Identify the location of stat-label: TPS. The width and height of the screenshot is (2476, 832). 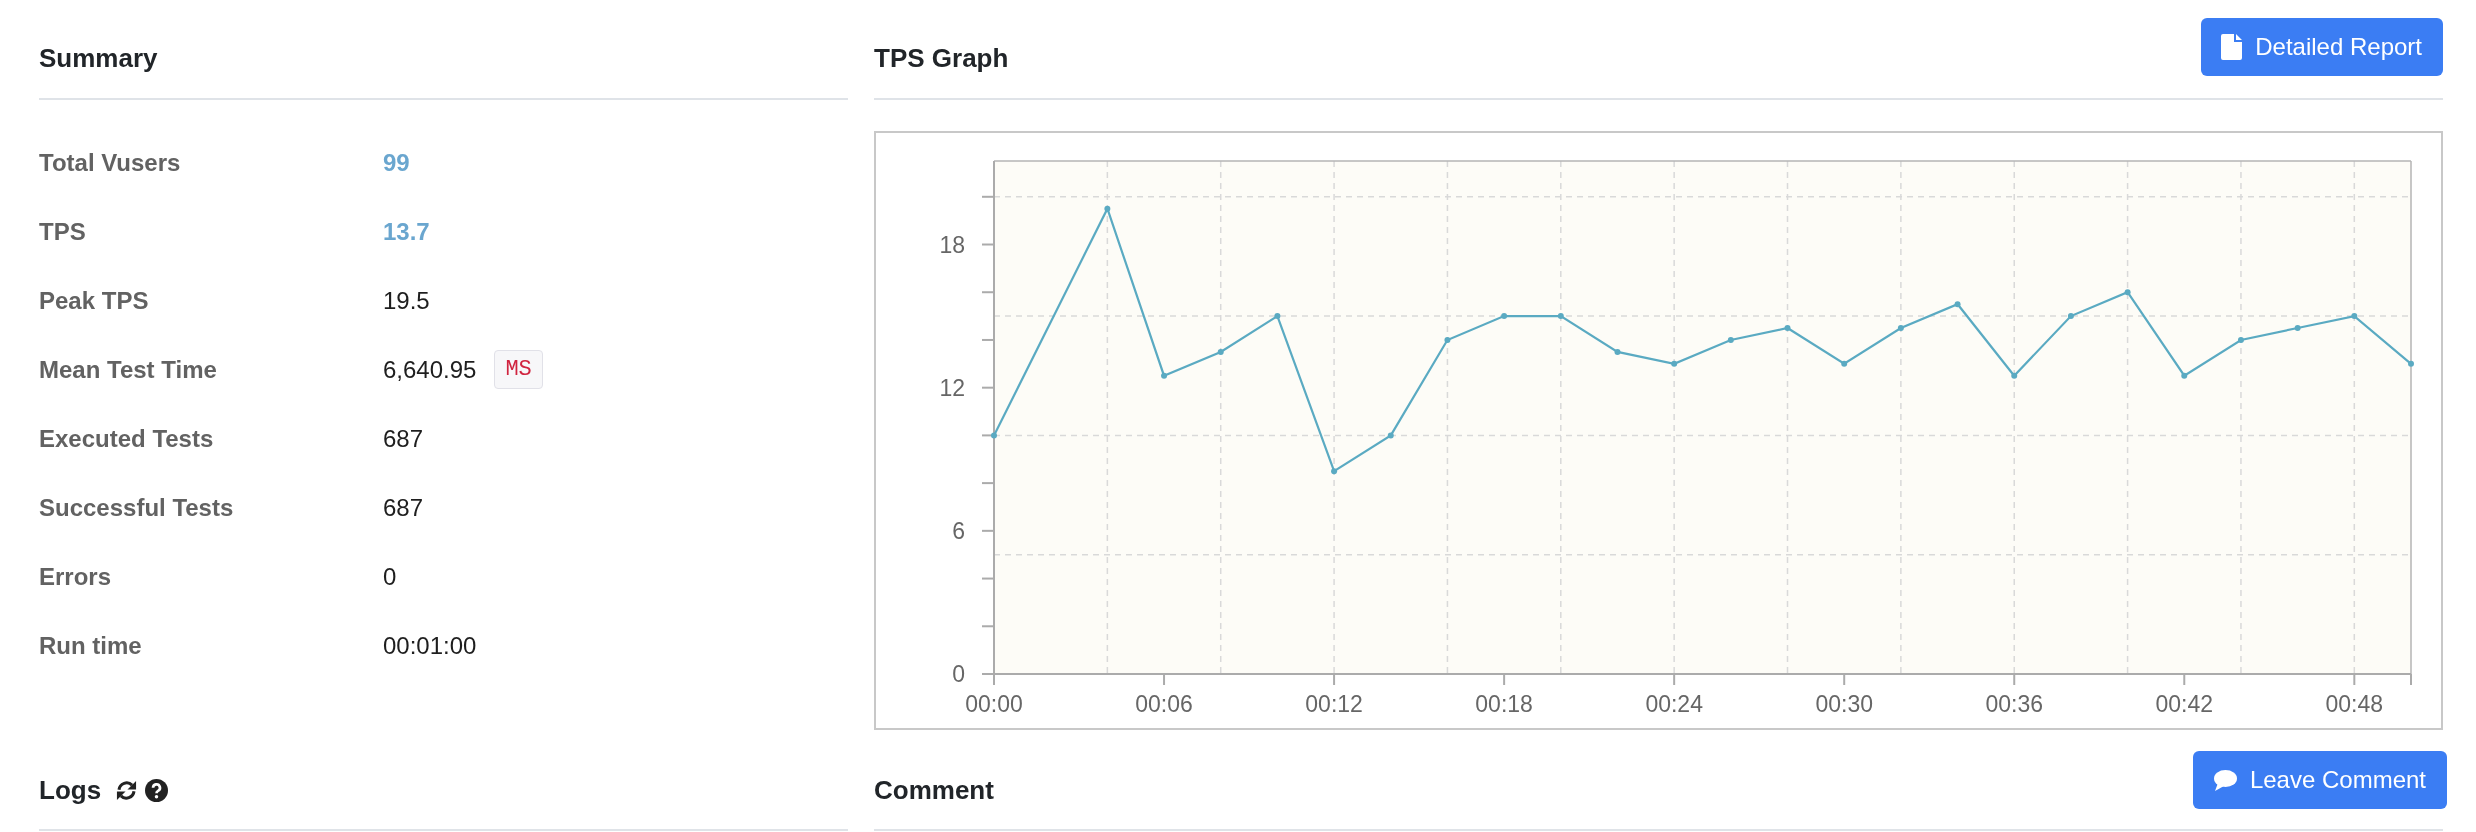
(62, 231).